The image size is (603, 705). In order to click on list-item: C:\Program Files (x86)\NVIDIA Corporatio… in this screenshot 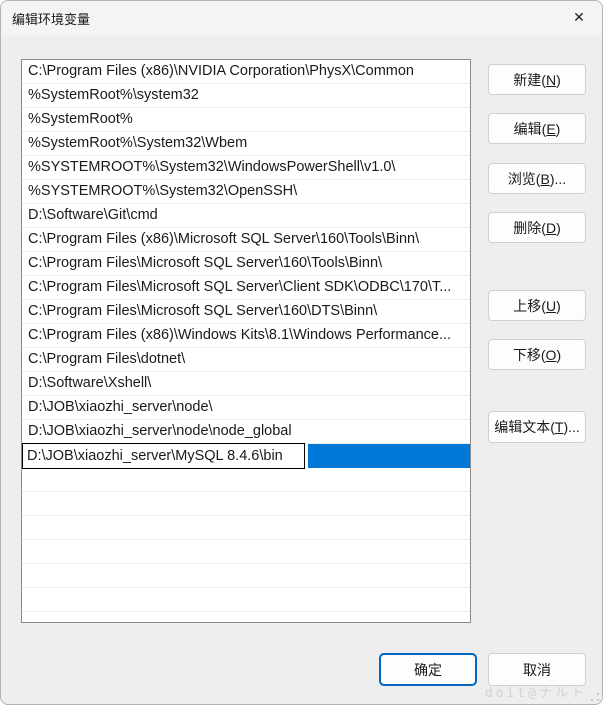, I will do `click(246, 72)`.